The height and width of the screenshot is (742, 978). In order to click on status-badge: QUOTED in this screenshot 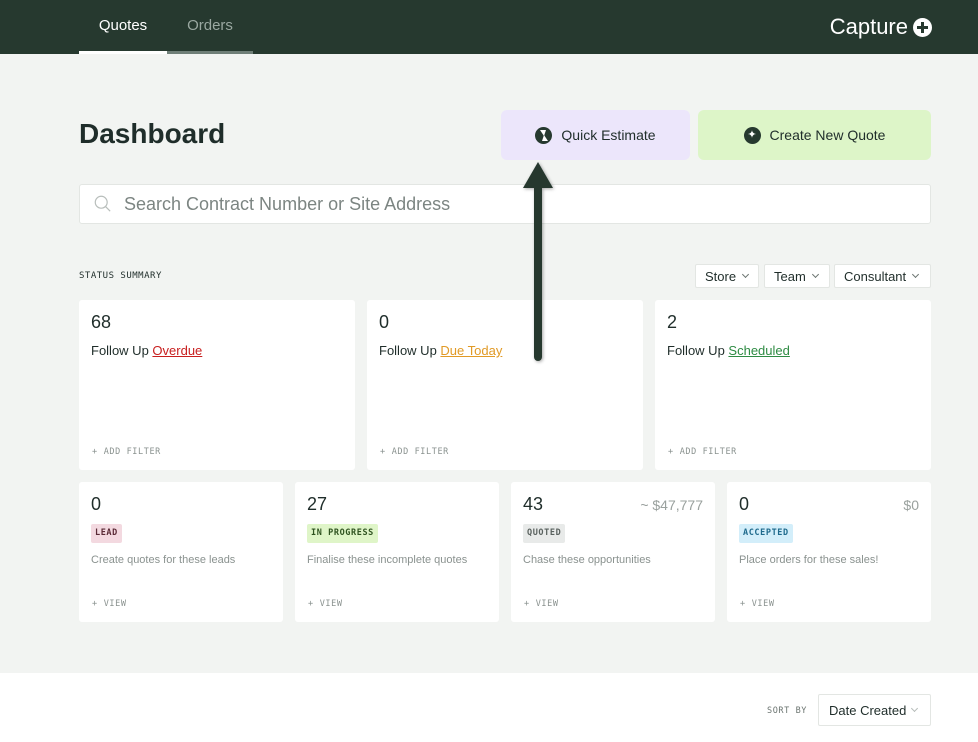, I will do `click(544, 533)`.